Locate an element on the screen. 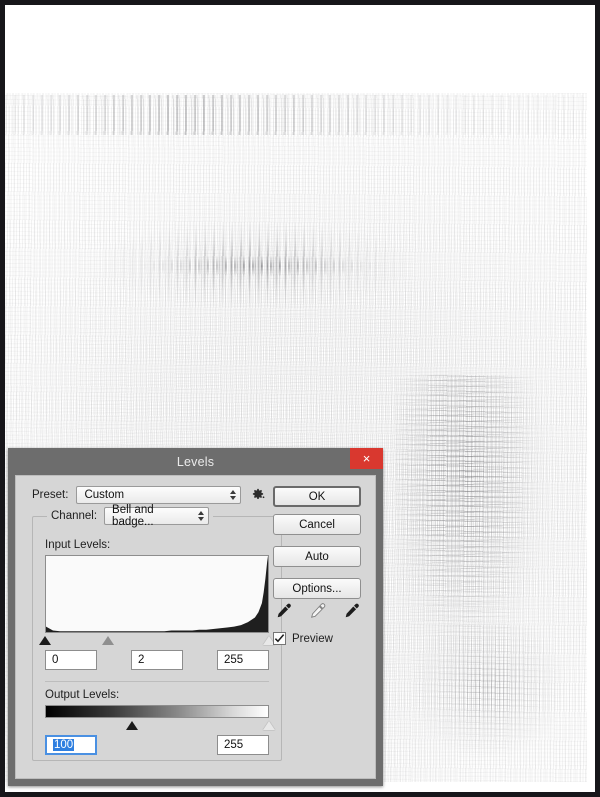 This screenshot has width=600, height=797. photo-scratch-band-top is located at coordinates (300, 115).